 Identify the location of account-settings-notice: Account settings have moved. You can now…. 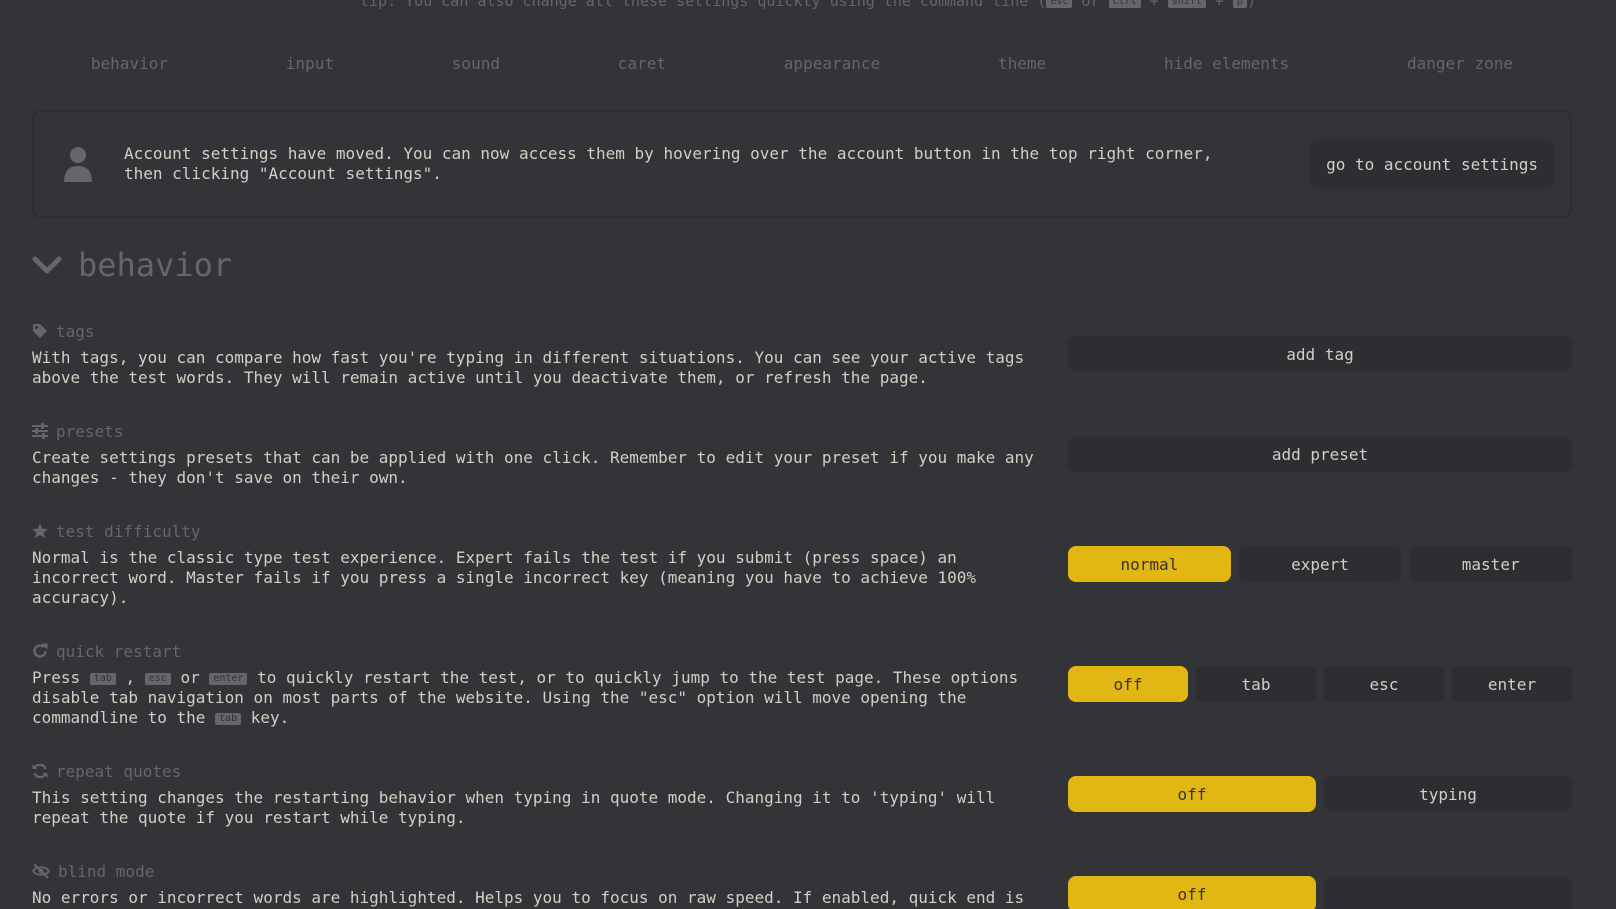
(802, 164).